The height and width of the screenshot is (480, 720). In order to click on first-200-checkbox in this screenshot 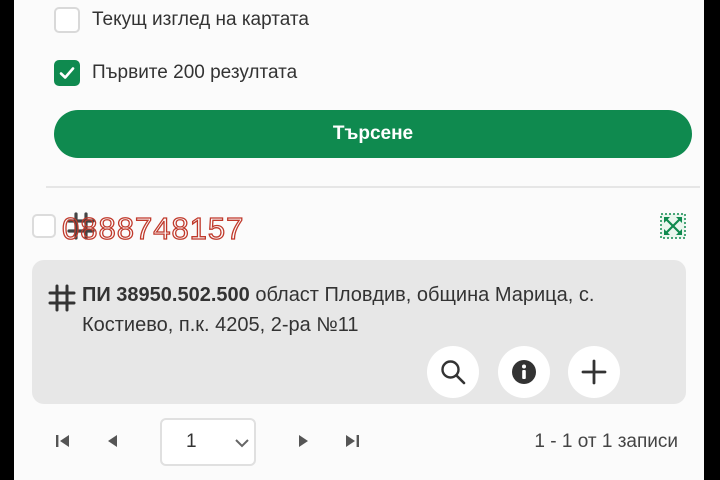, I will do `click(67, 73)`.